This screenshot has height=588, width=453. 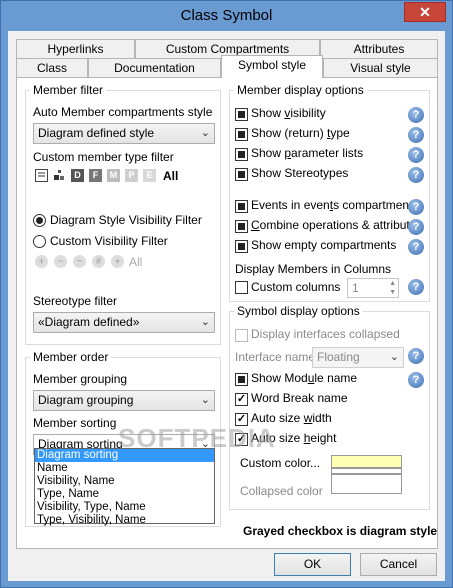 I want to click on list-item: Type, Name, so click(x=124, y=494).